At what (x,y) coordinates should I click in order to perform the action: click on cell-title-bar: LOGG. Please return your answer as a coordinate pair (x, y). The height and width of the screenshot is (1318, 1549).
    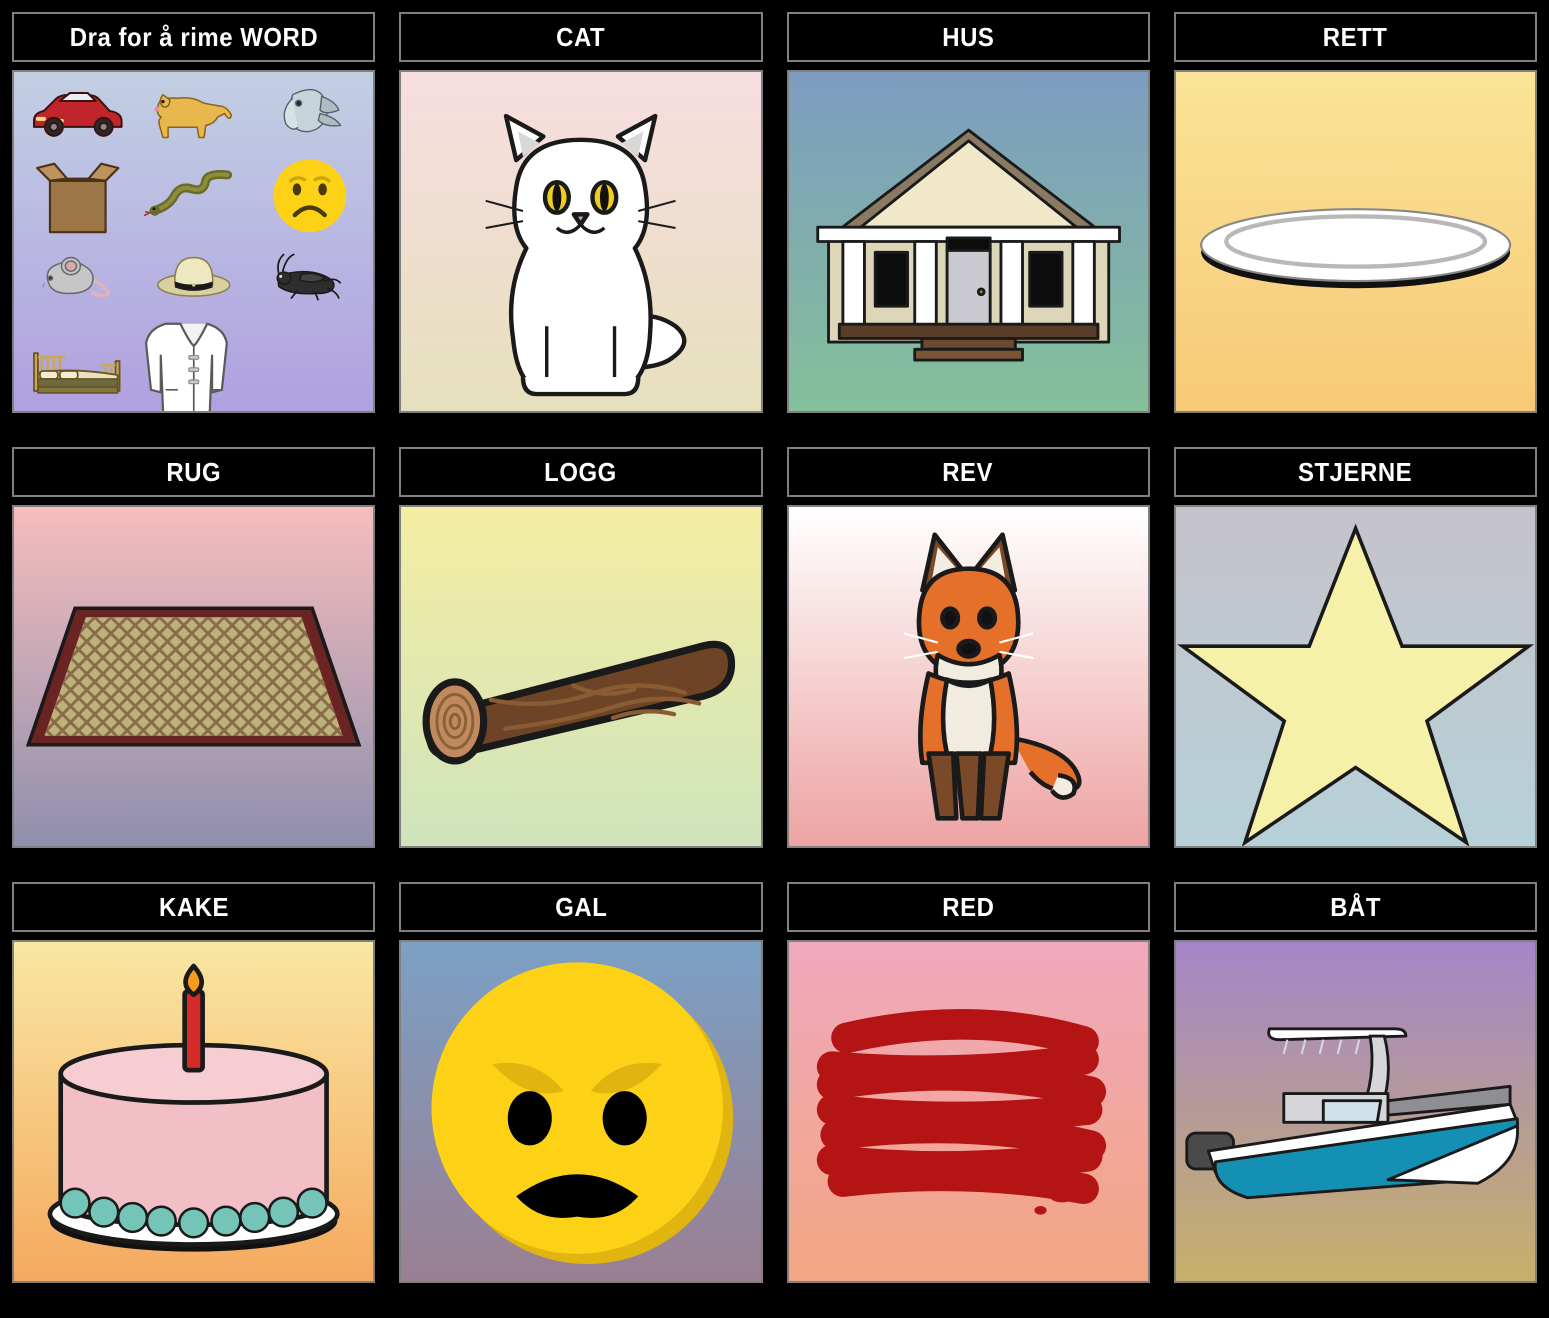
    Looking at the image, I should click on (581, 472).